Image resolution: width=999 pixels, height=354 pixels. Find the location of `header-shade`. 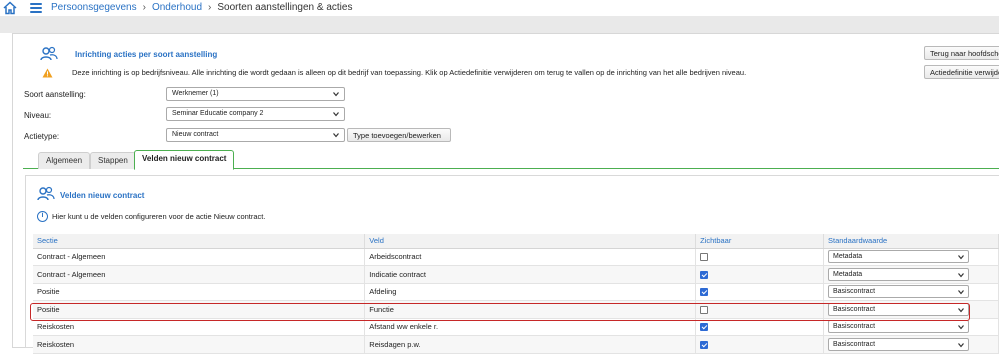

header-shade is located at coordinates (499, 24).